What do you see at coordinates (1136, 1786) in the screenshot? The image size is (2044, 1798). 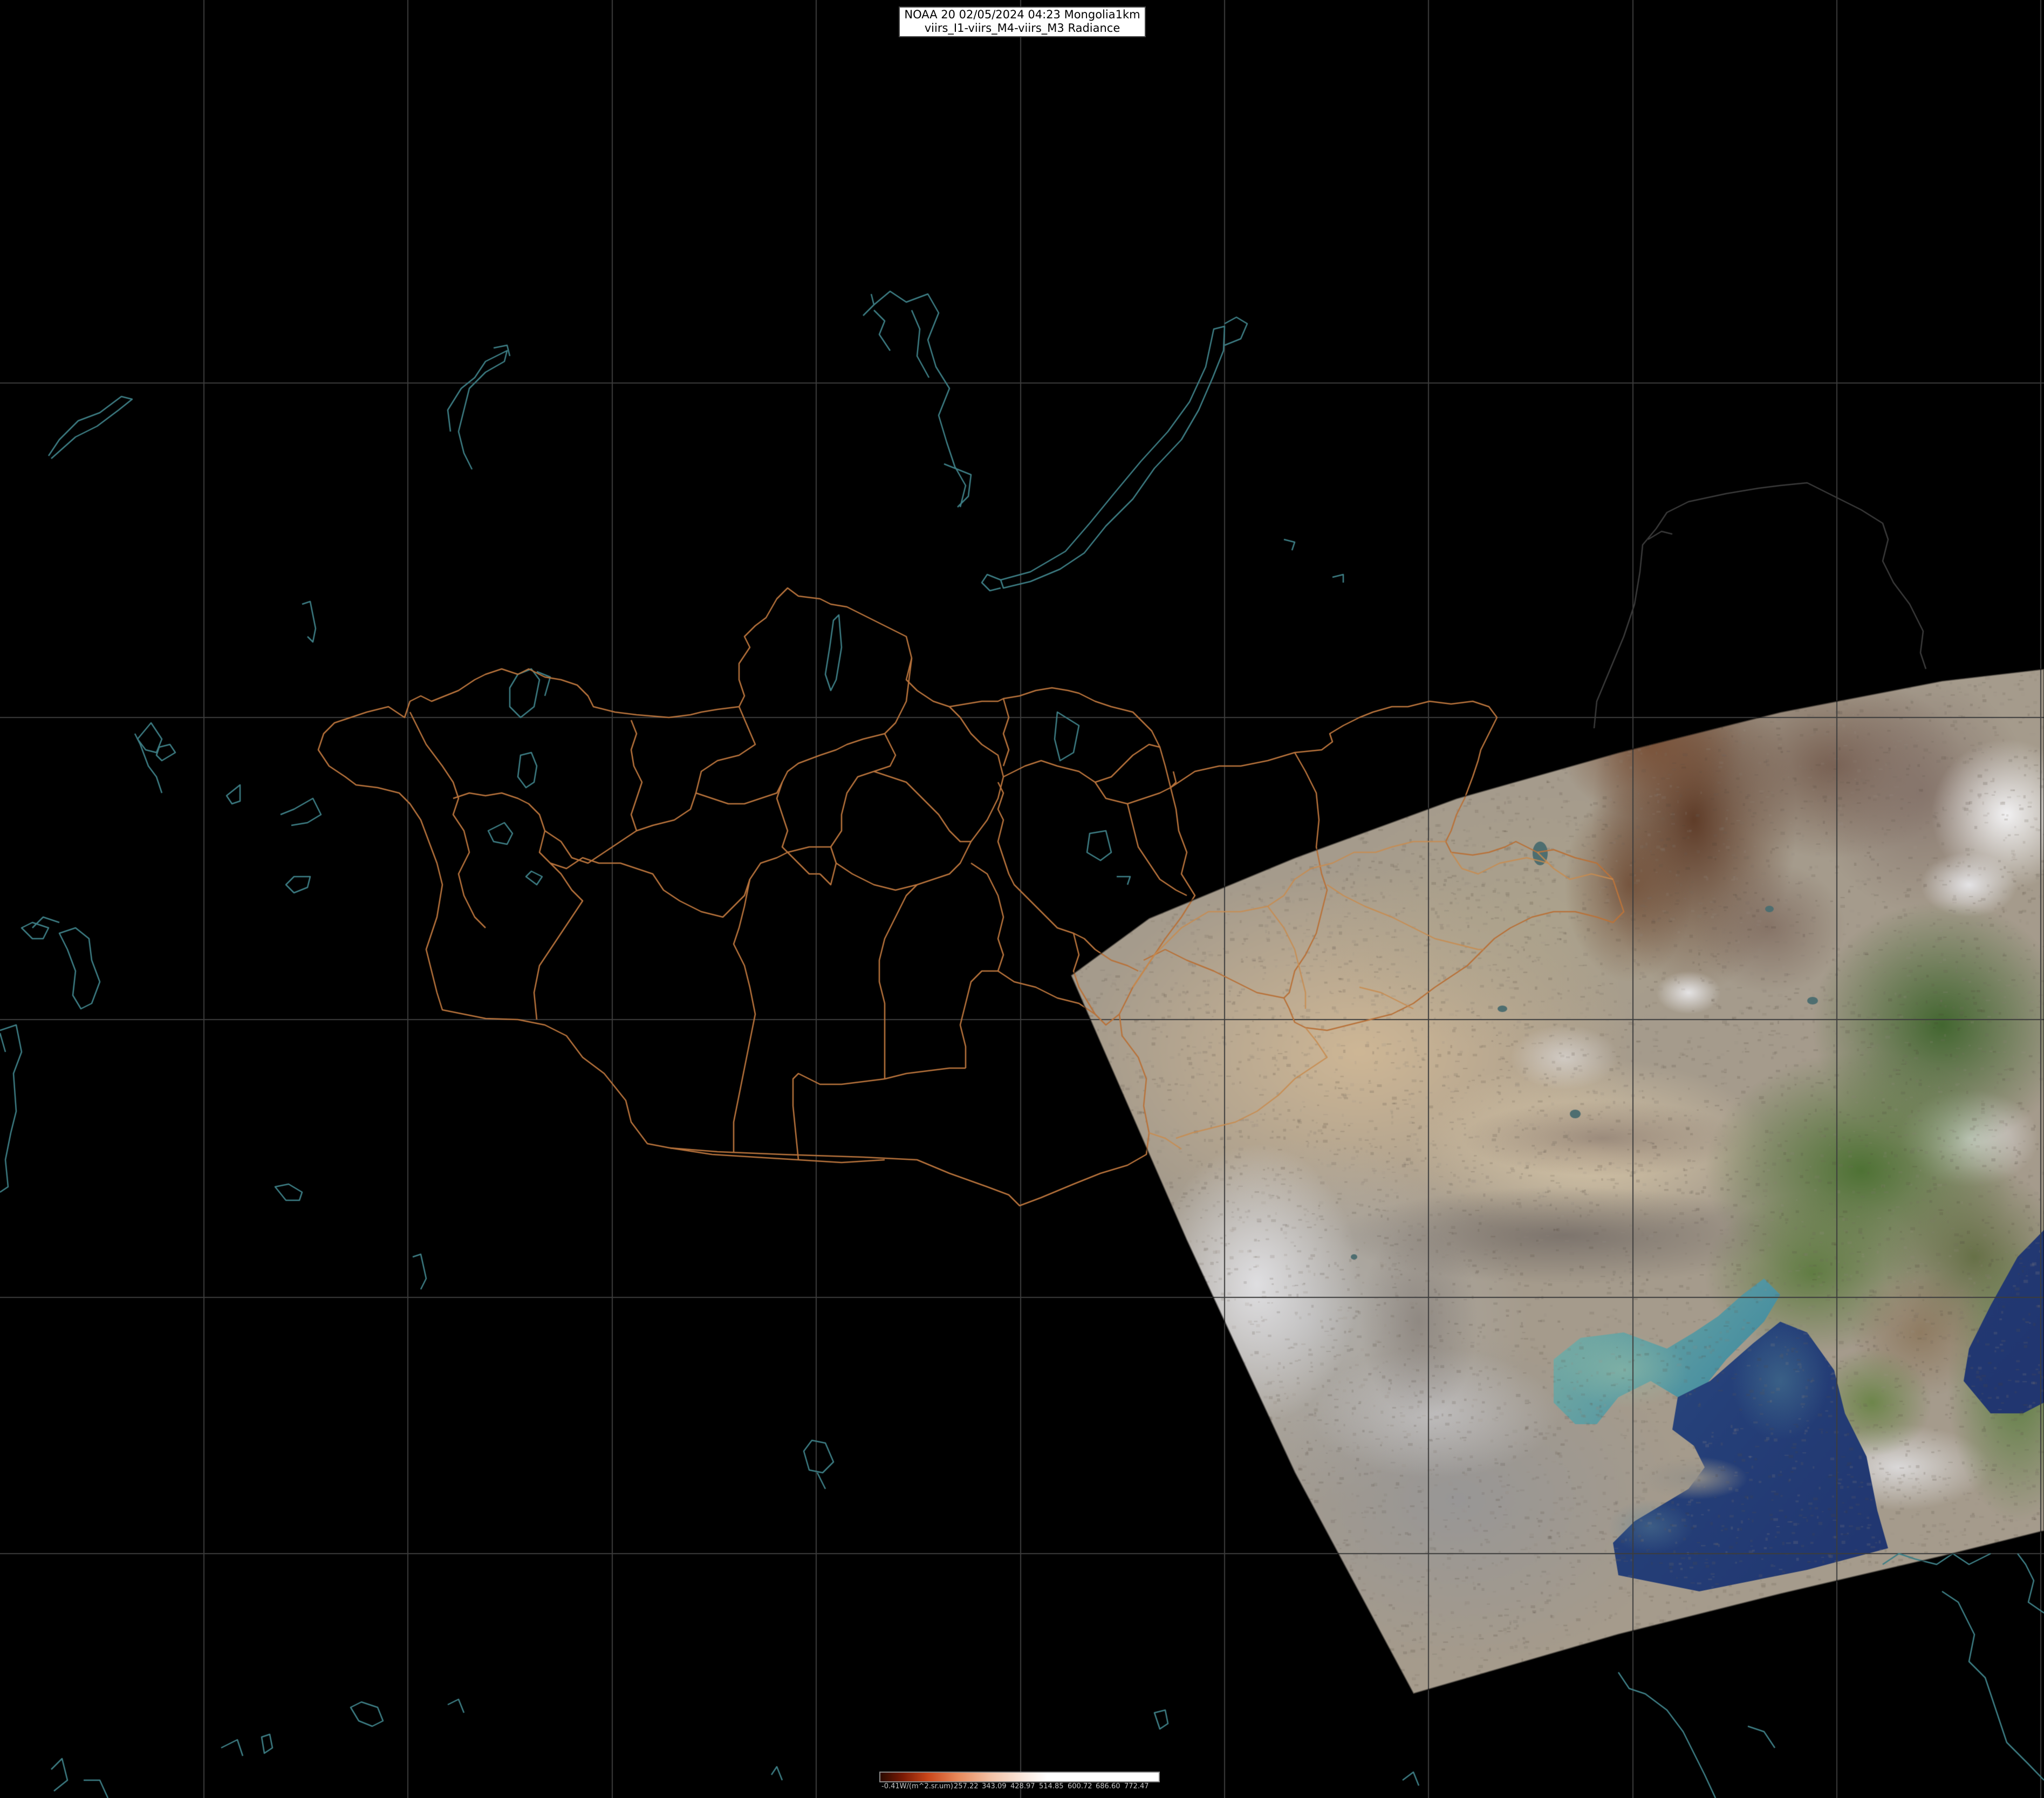 I see `colorbar-tick-label: 772.47` at bounding box center [1136, 1786].